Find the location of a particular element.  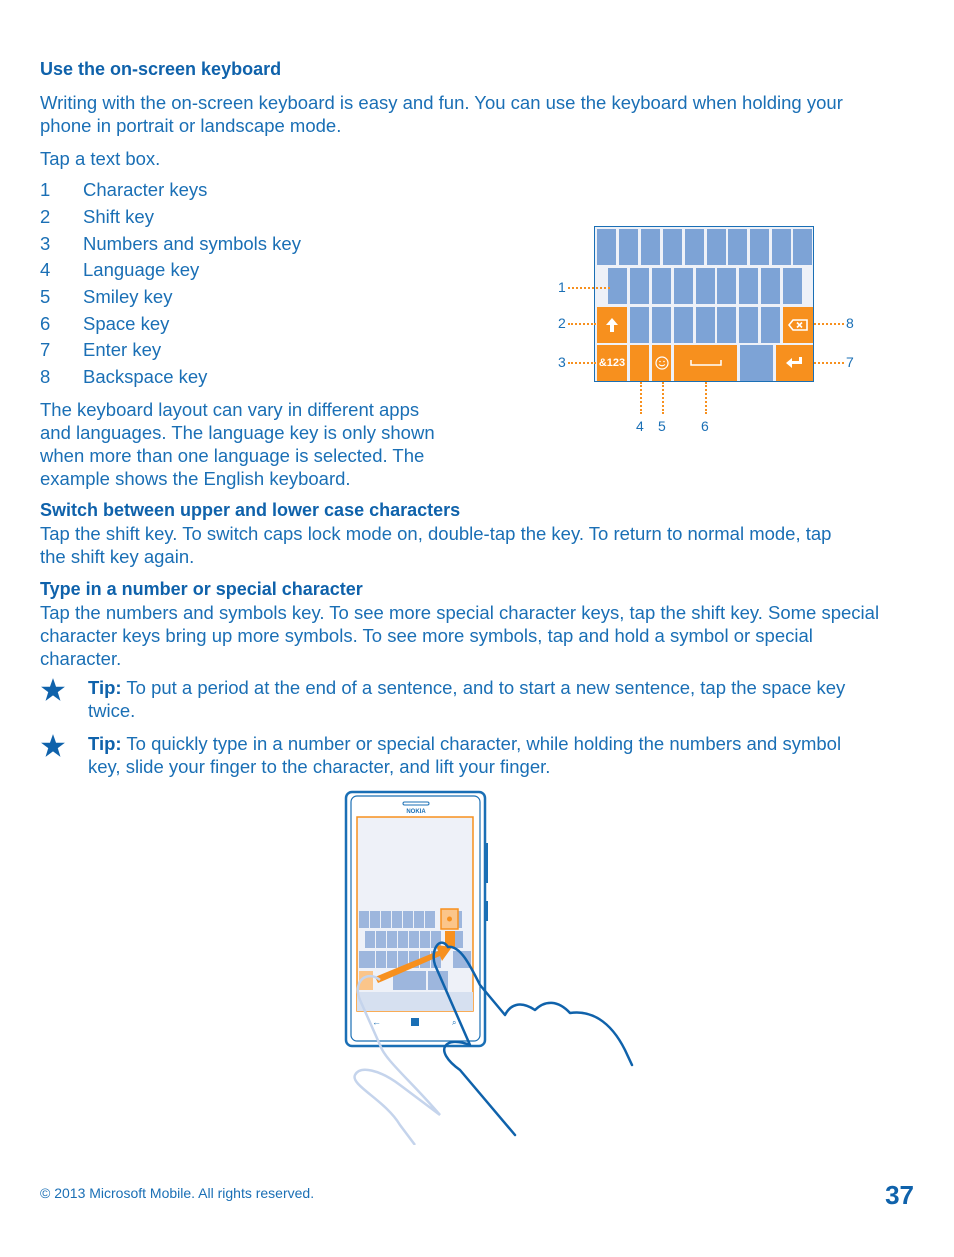

list-num: 2 is located at coordinates (45, 216).